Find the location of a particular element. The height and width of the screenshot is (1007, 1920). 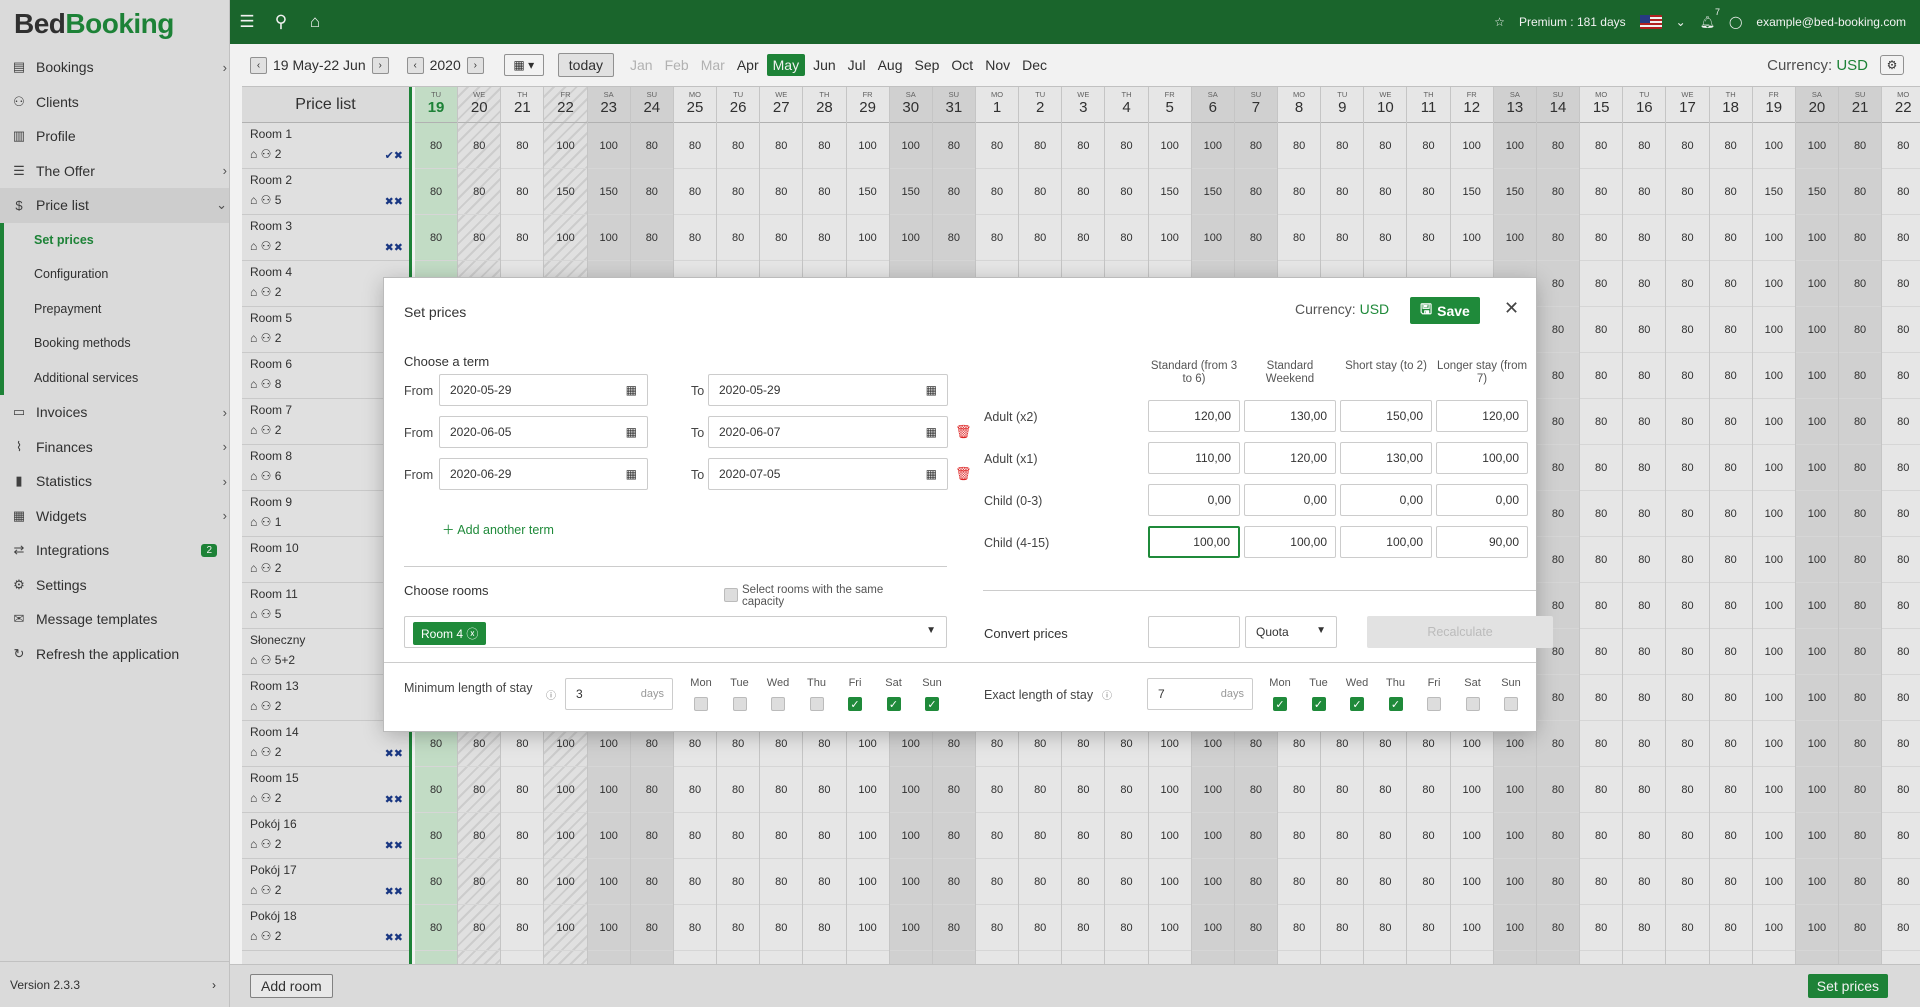

save-icon: 🖫 is located at coordinates (1426, 308).